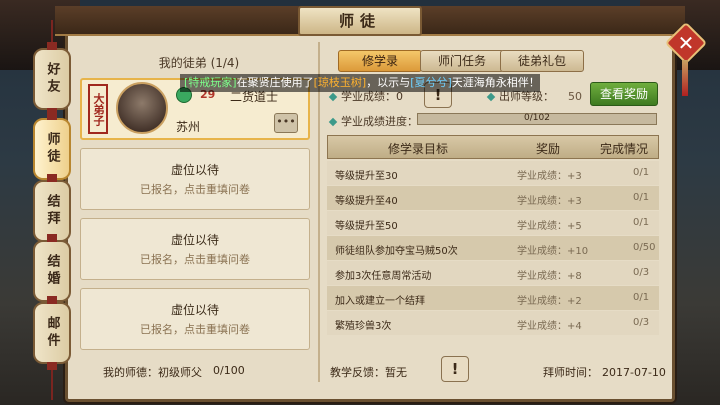 The width and height of the screenshot is (720, 405). Describe the element at coordinates (388, 82) in the screenshot. I see `broadcast-text: ，以示与` at that location.